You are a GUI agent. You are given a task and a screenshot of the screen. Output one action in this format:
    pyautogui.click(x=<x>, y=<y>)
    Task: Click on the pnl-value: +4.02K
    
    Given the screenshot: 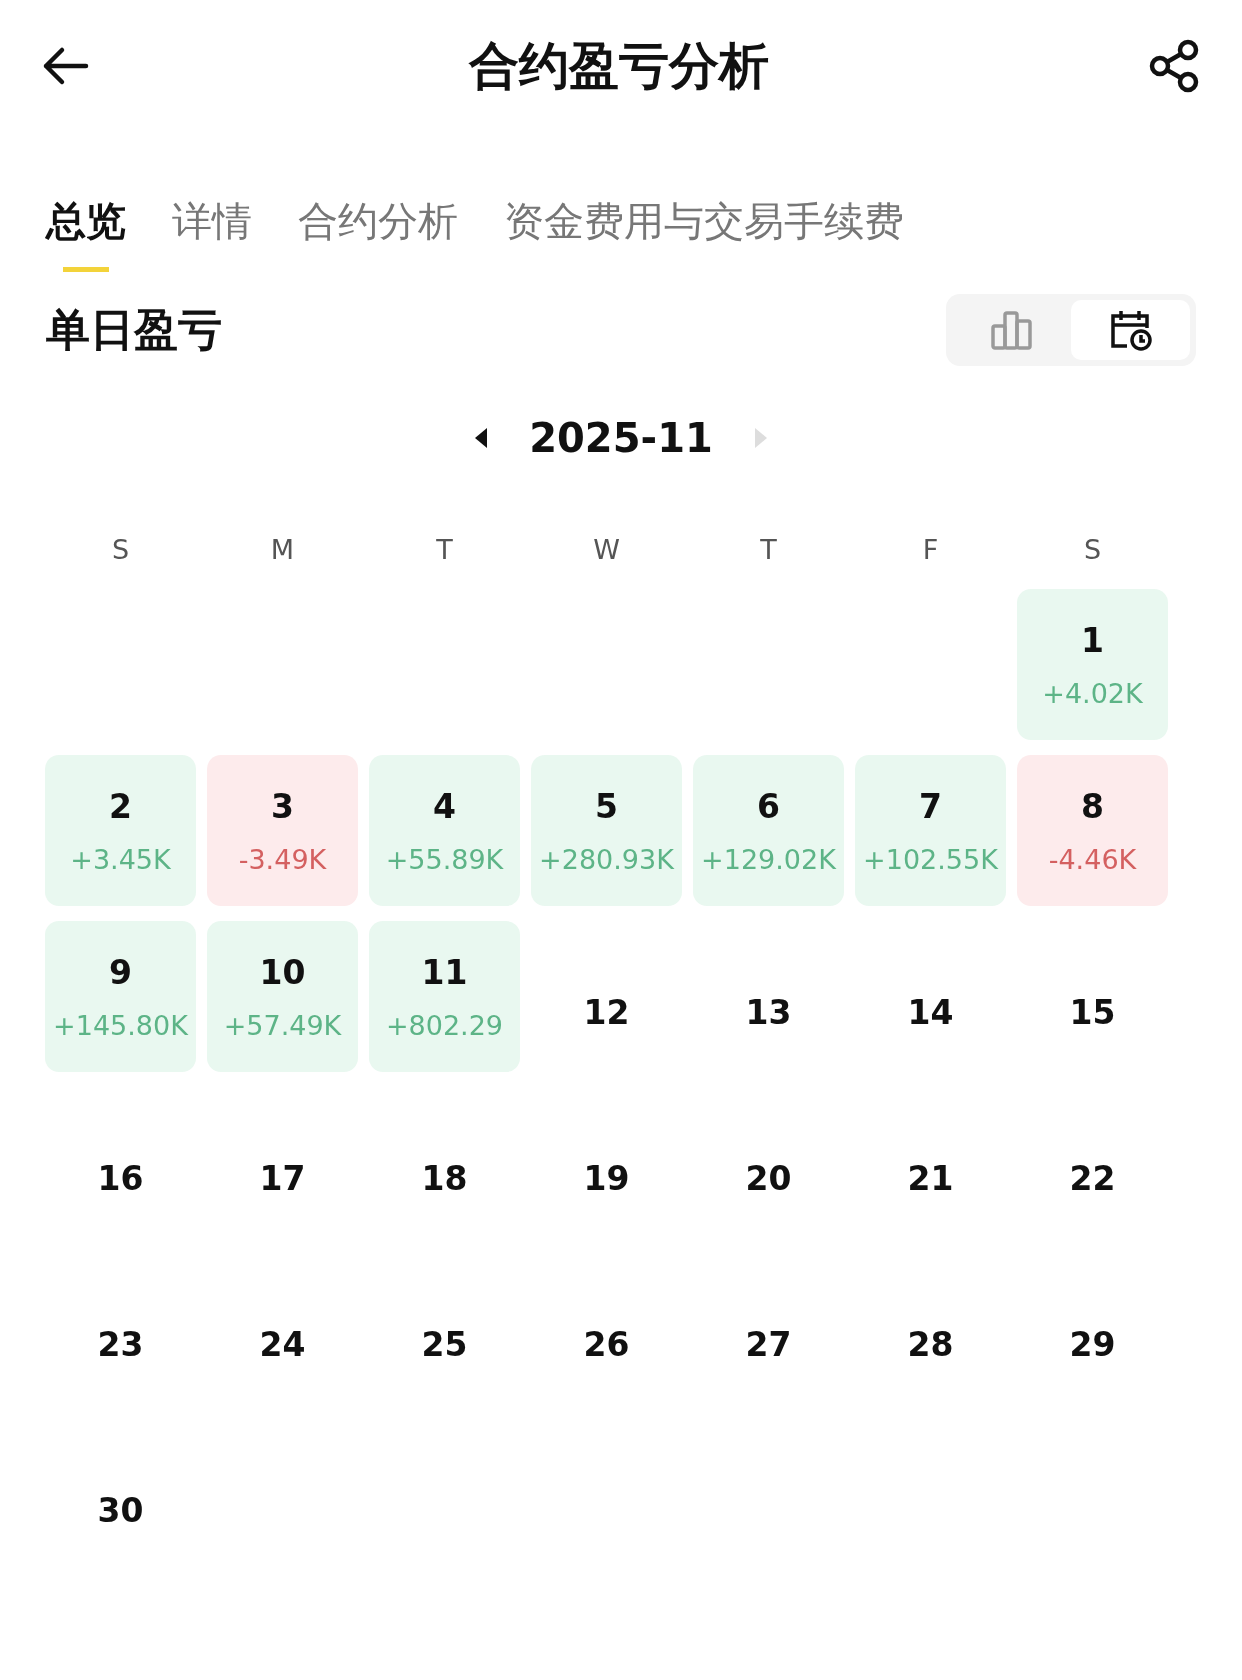 What is the action you would take?
    pyautogui.click(x=1092, y=693)
    